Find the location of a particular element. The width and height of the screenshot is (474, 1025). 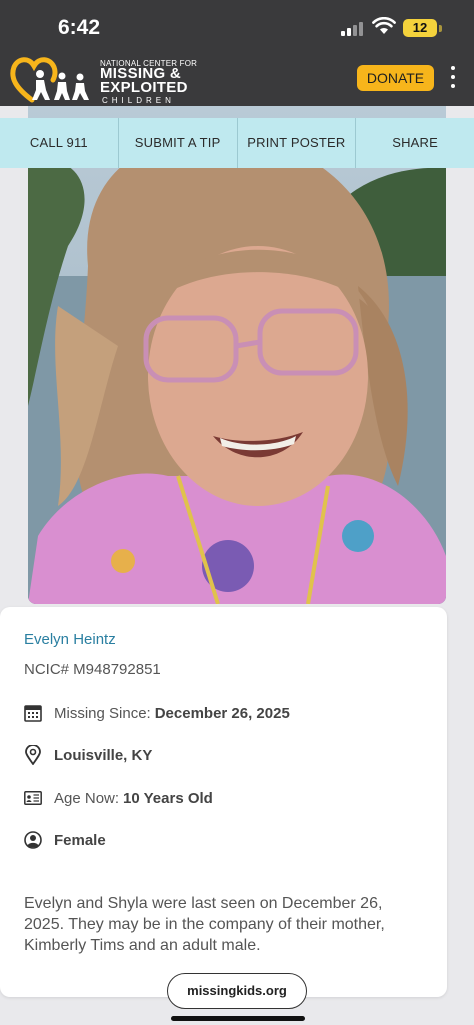

ncmec-logo-icon is located at coordinates (54, 79).